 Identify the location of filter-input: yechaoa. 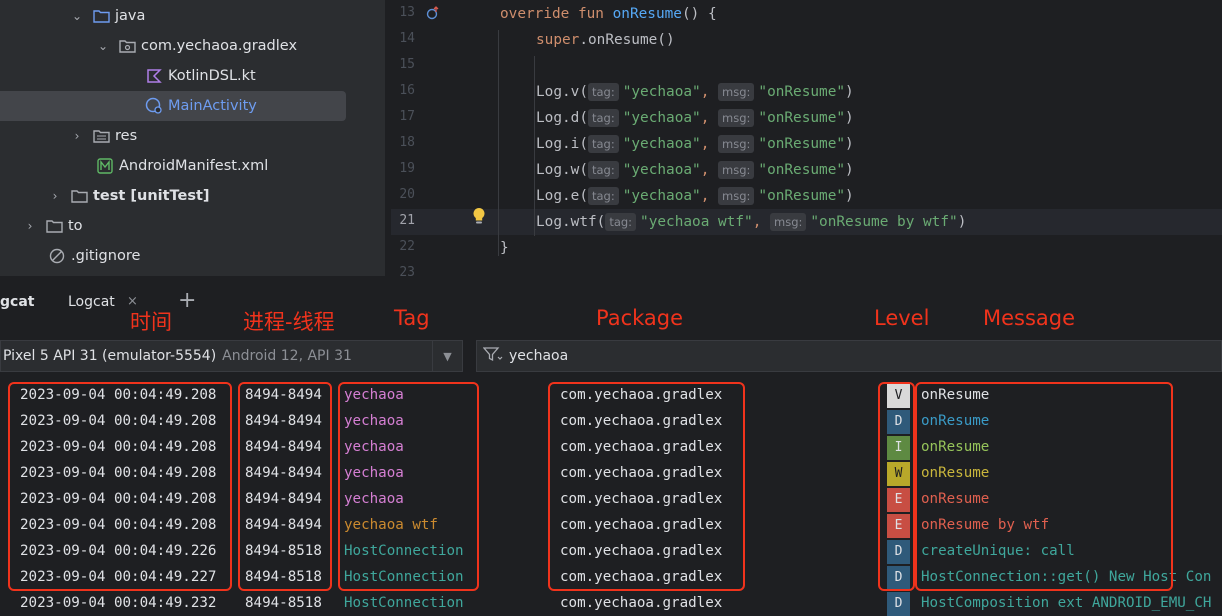
(849, 356).